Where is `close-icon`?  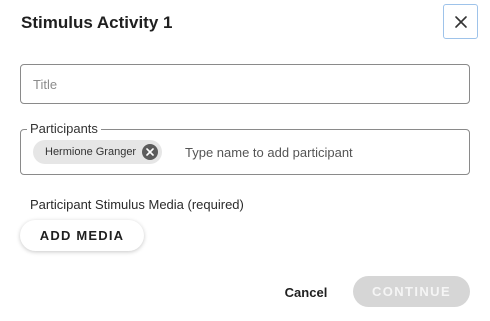
close-icon is located at coordinates (460, 21).